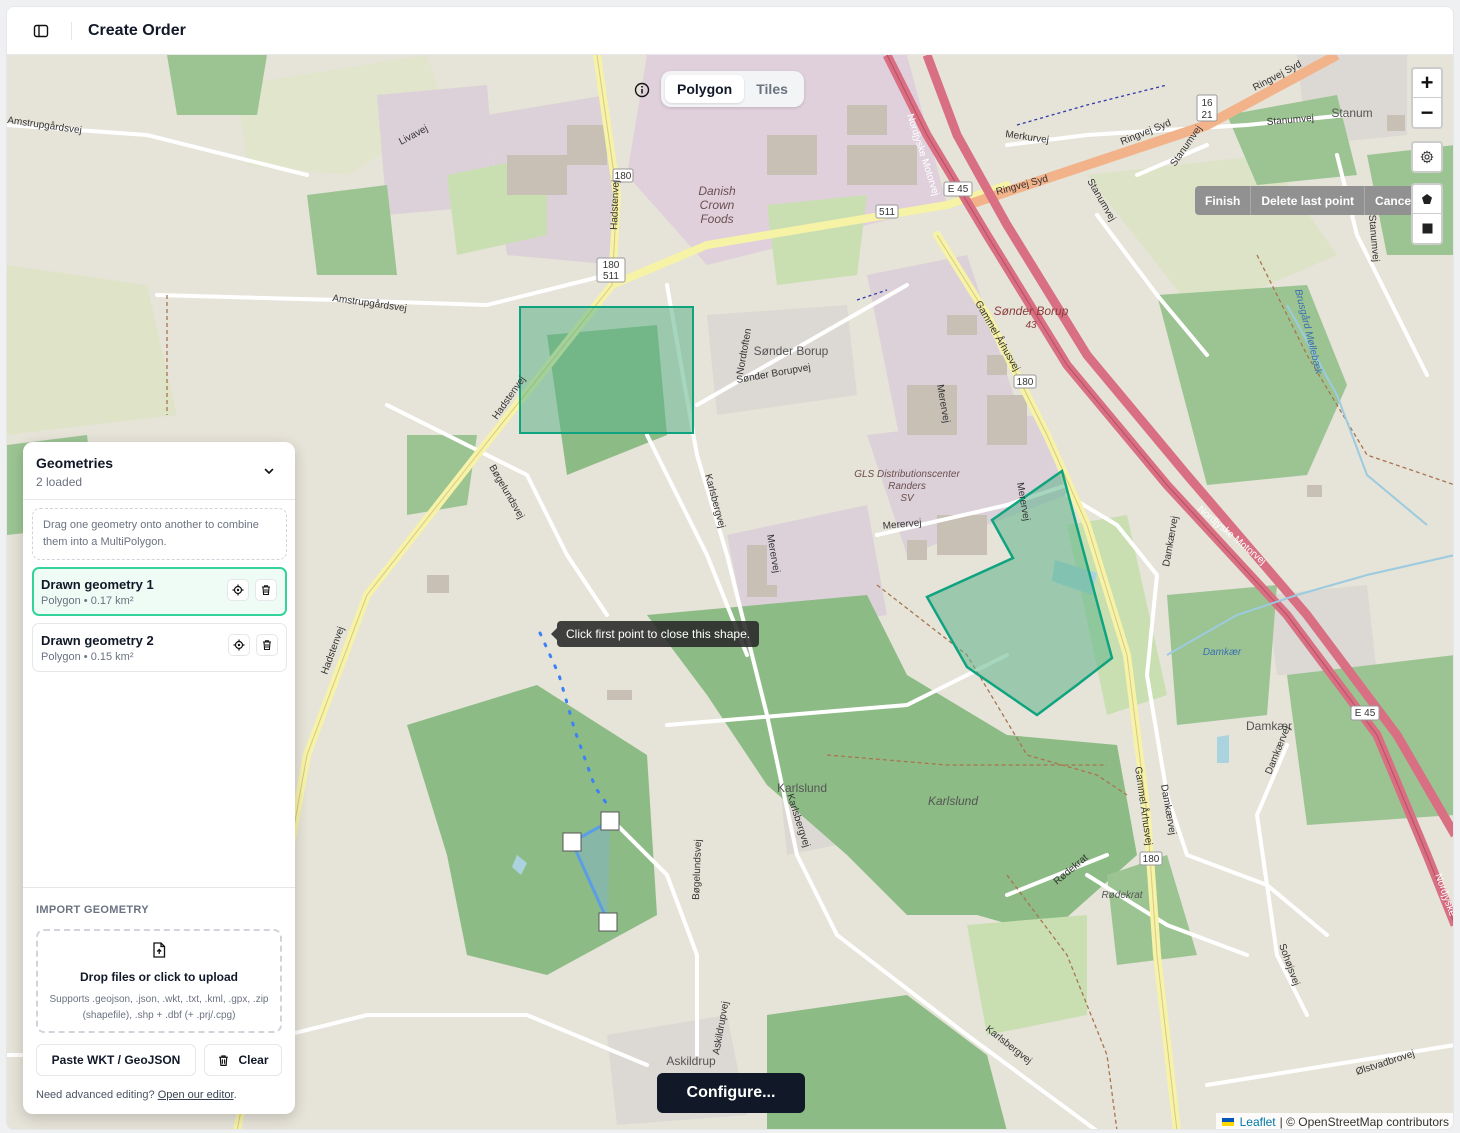 This screenshot has height=1133, width=1460. I want to click on map-label: Crown, so click(717, 205).